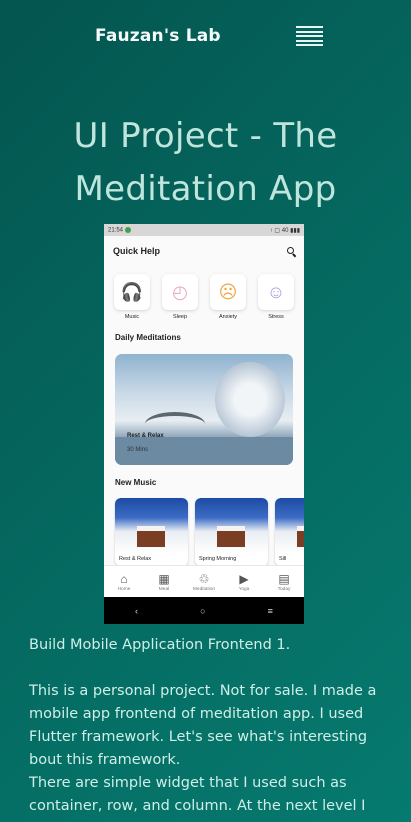 This screenshot has height=822, width=411. Describe the element at coordinates (204, 297) in the screenshot. I see `category-row: 🎧 Music ◴ Sleep ☹ Anxiety ☺ Stress` at that location.